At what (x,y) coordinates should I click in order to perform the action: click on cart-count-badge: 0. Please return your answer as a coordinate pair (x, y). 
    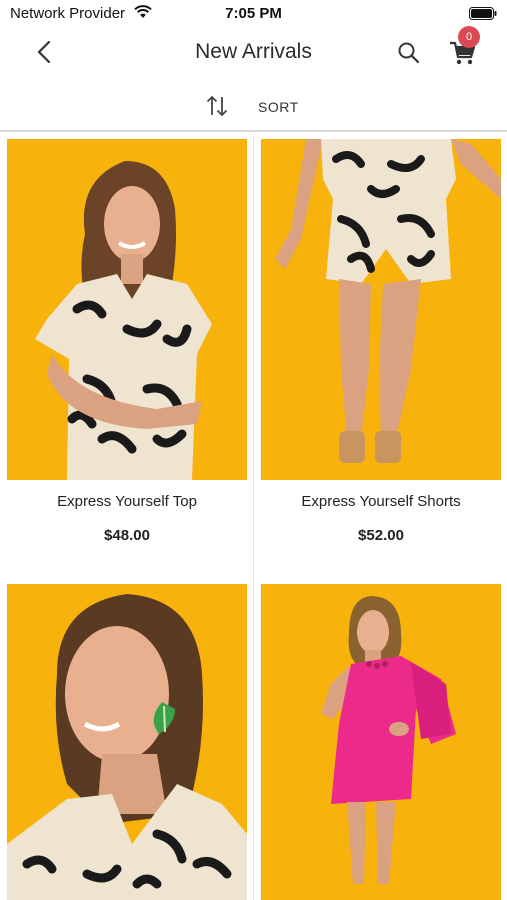
    Looking at the image, I should click on (469, 37).